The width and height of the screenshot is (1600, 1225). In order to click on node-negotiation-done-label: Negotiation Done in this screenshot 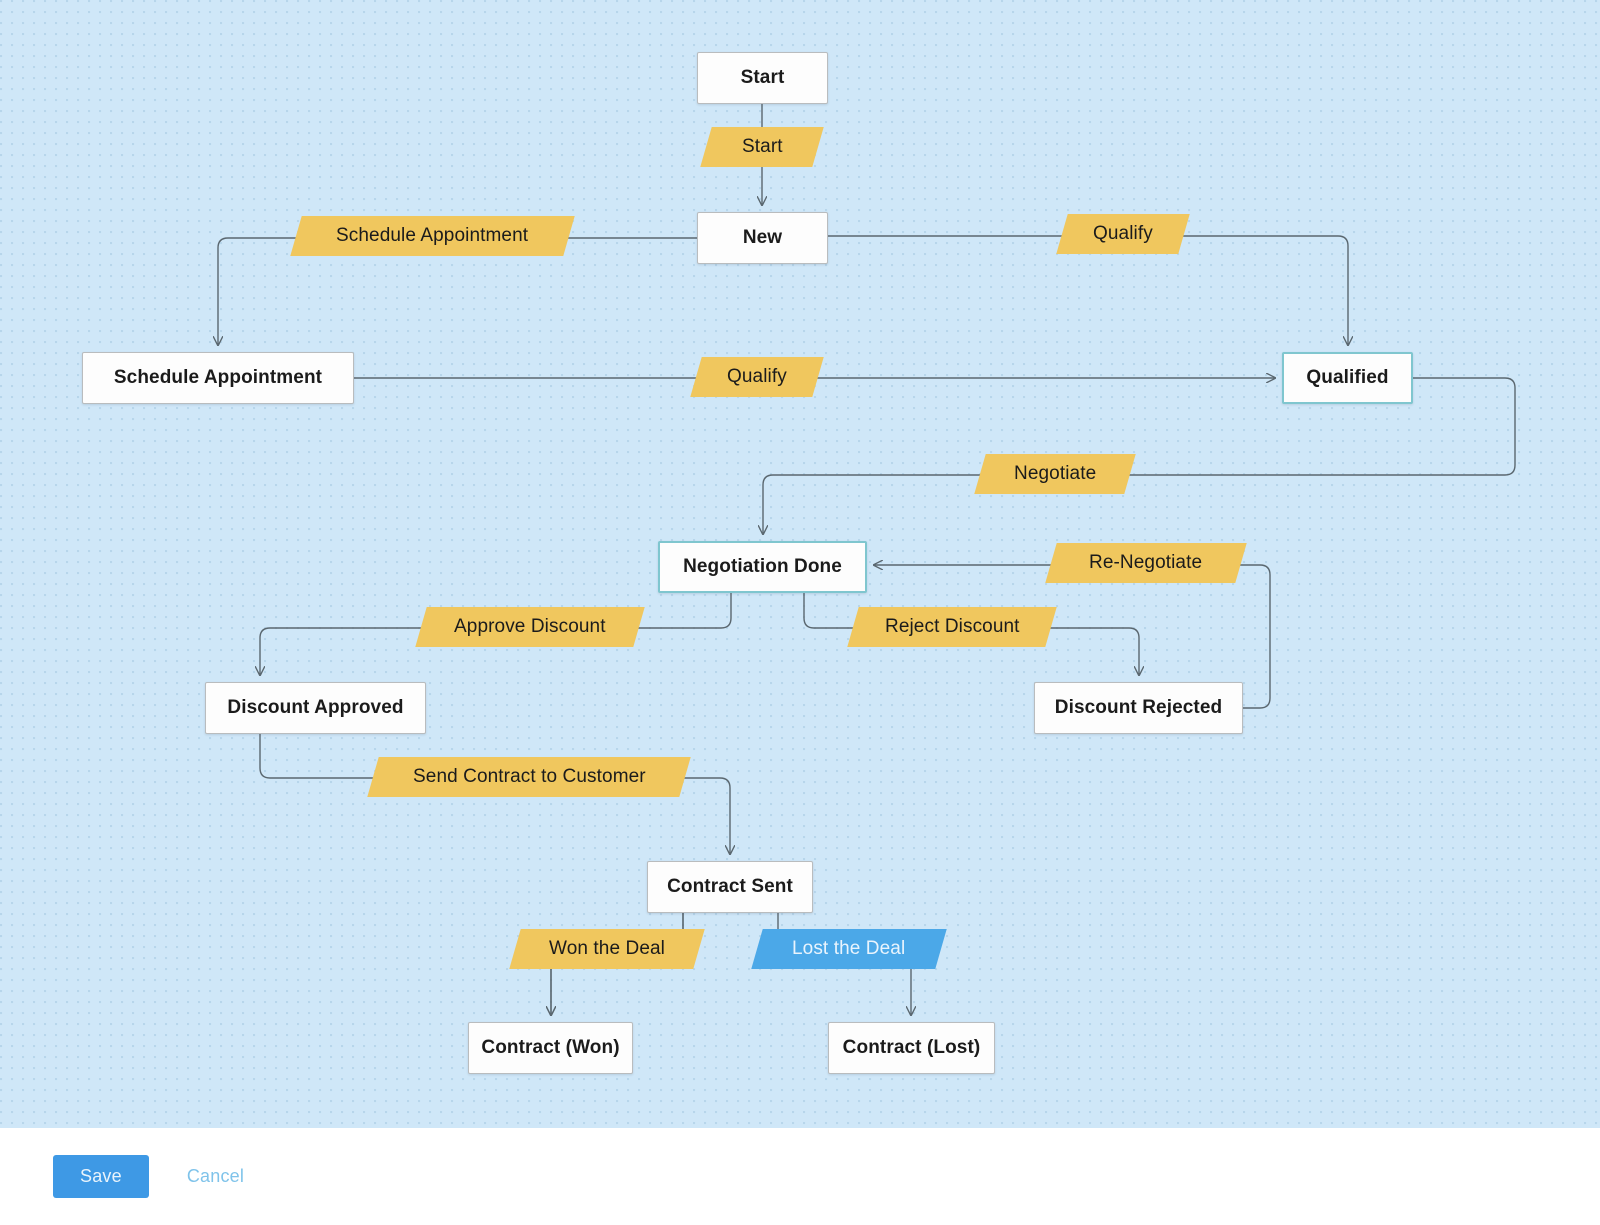, I will do `click(762, 566)`.